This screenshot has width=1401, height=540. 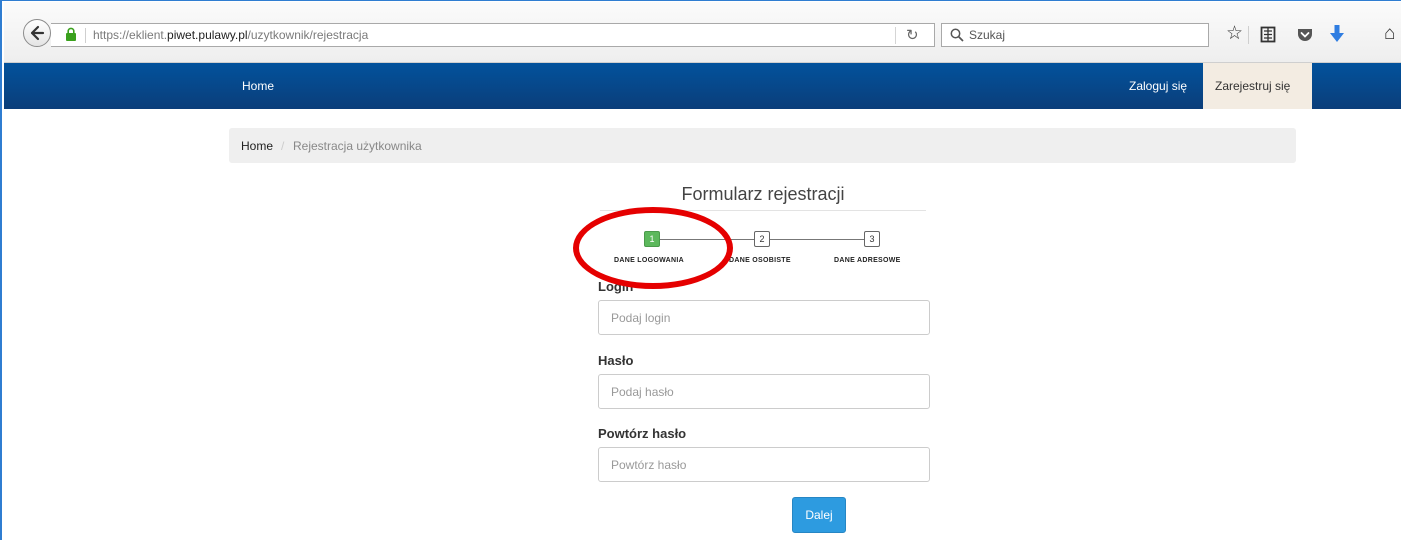 What do you see at coordinates (895, 35) in the screenshot?
I see `reload-separator` at bounding box center [895, 35].